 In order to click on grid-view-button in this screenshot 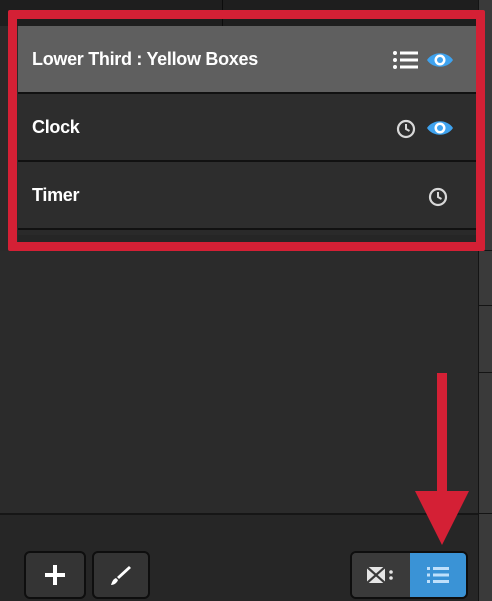, I will do `click(381, 575)`.